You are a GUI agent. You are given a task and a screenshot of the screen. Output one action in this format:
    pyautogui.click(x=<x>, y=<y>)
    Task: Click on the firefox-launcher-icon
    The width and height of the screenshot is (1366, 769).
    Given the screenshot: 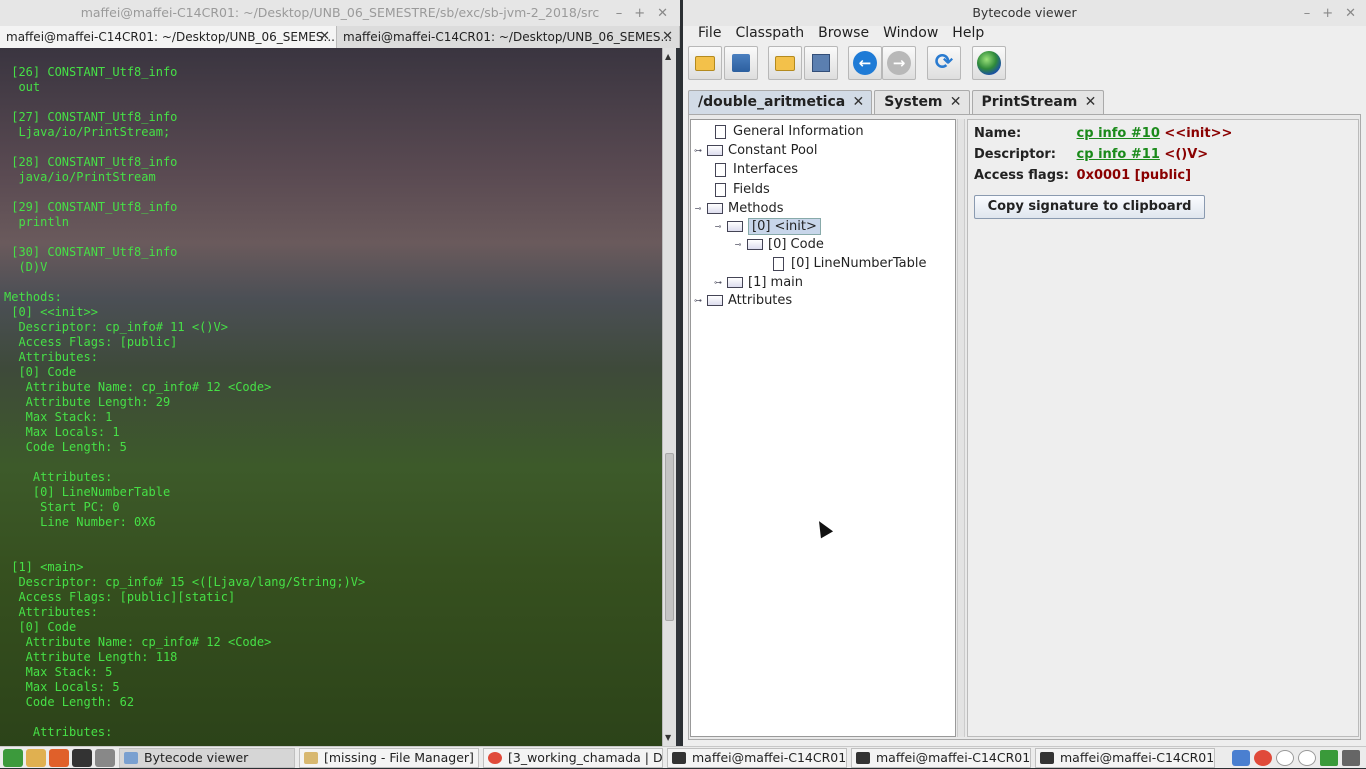 What is the action you would take?
    pyautogui.click(x=59, y=757)
    